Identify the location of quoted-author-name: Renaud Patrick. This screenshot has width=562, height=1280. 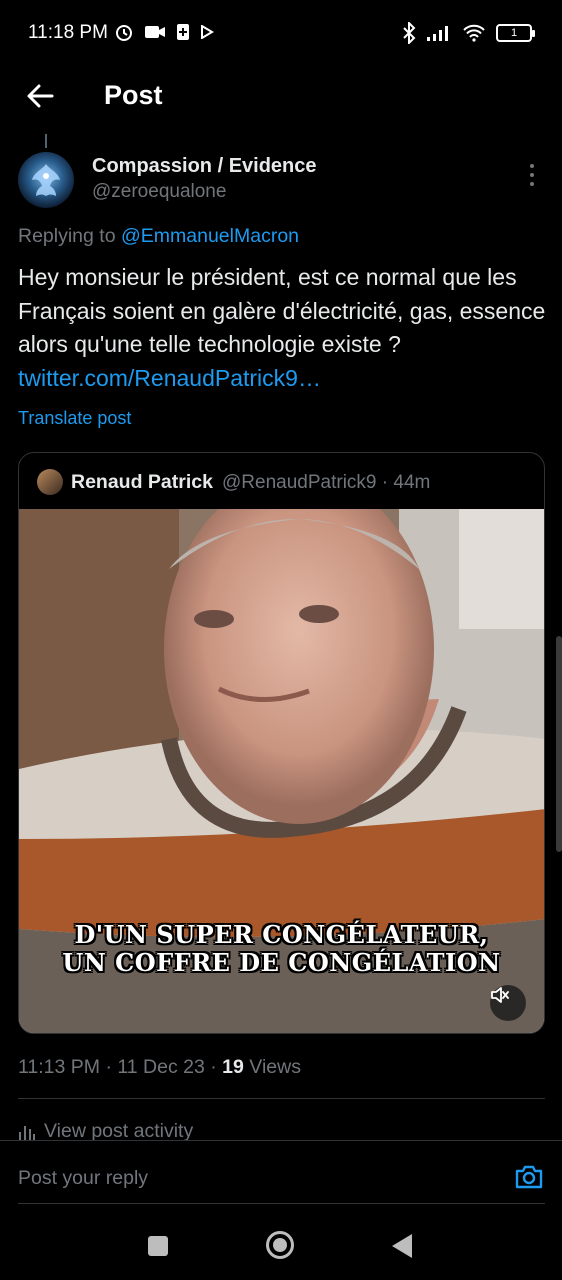
(142, 482).